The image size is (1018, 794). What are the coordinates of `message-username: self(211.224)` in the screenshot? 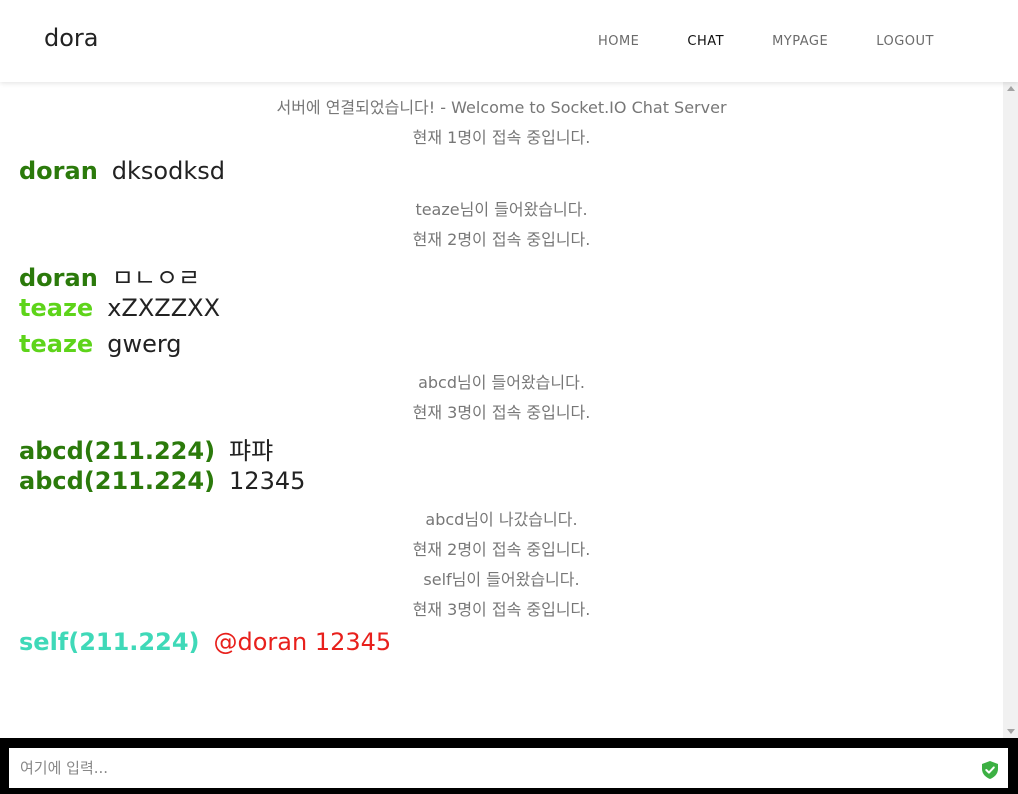 It's located at (109, 642).